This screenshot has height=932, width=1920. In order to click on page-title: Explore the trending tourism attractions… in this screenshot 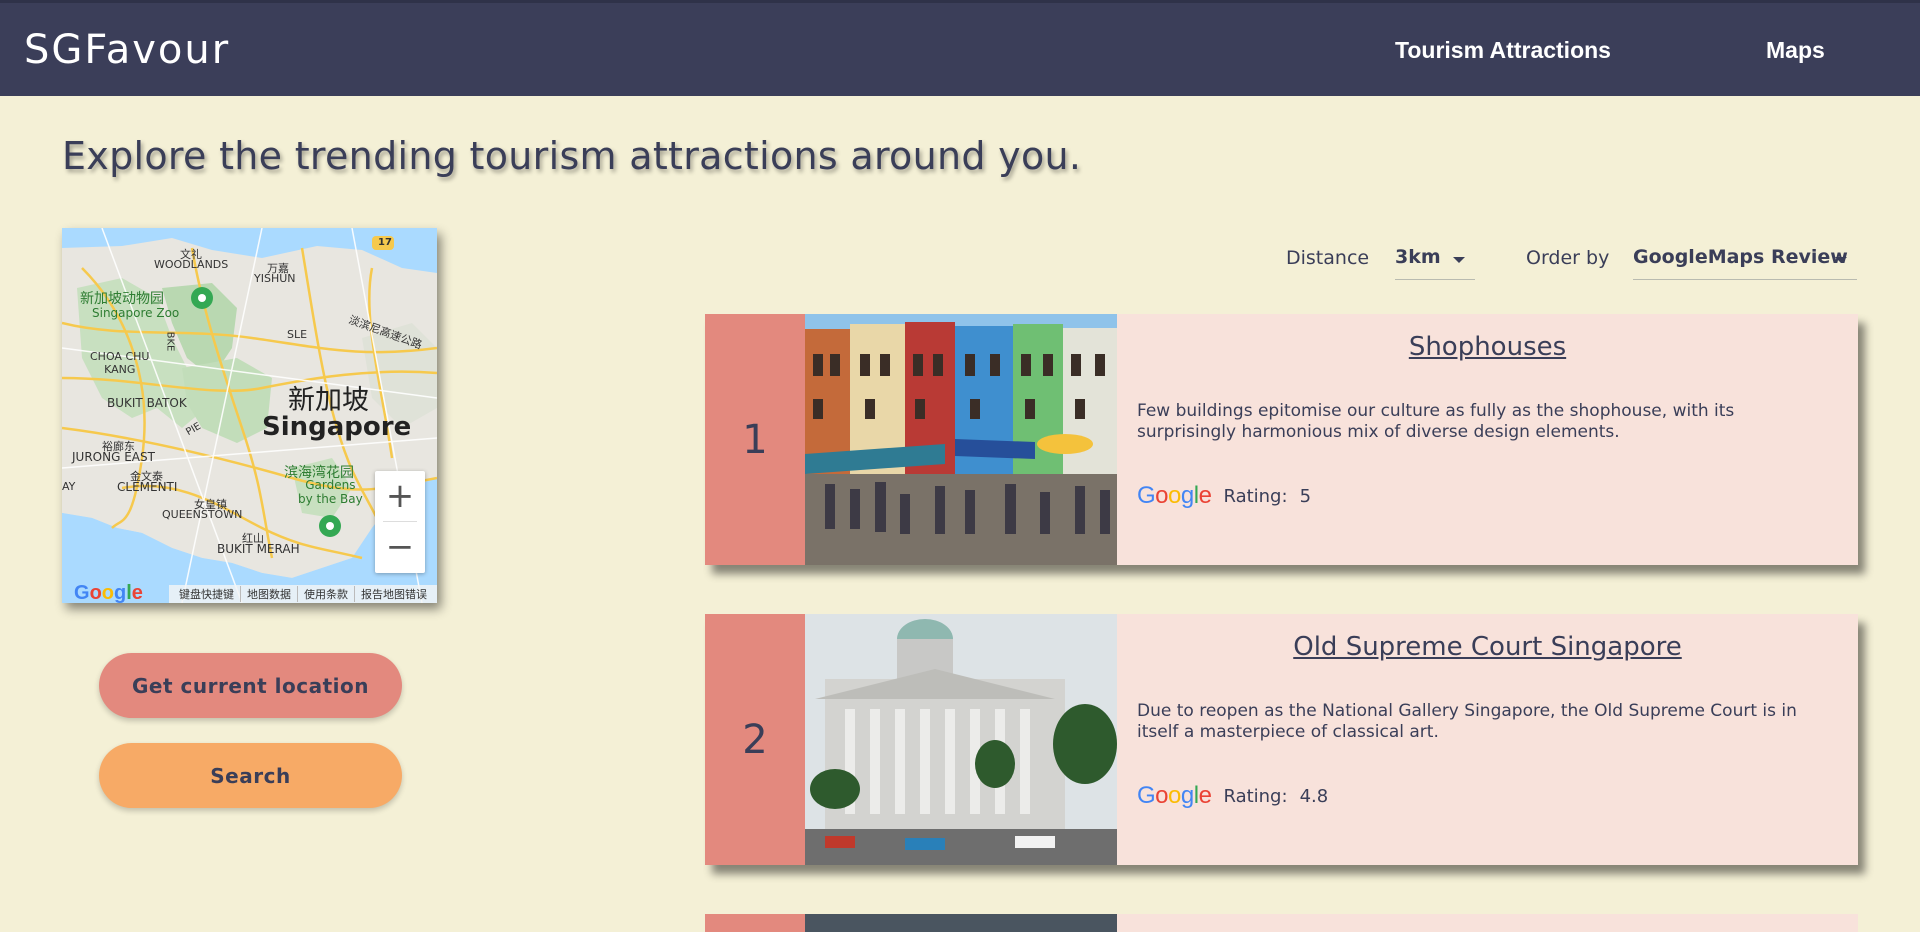, I will do `click(572, 156)`.